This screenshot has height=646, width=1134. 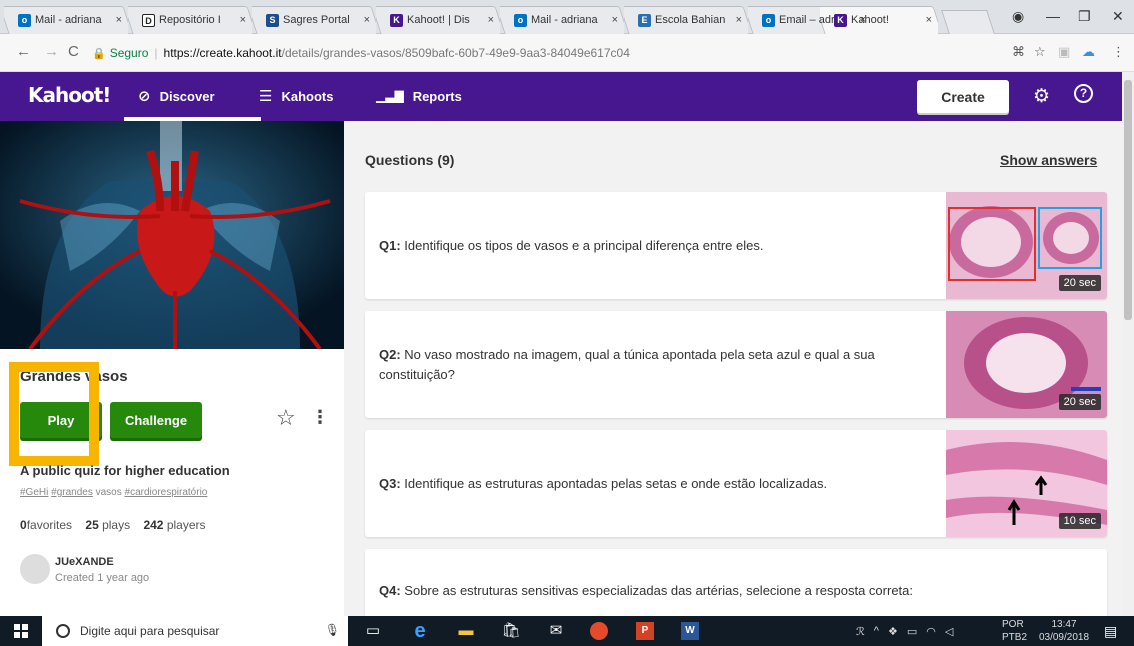 What do you see at coordinates (84, 562) in the screenshot?
I see `author-name: JUeXANDE` at bounding box center [84, 562].